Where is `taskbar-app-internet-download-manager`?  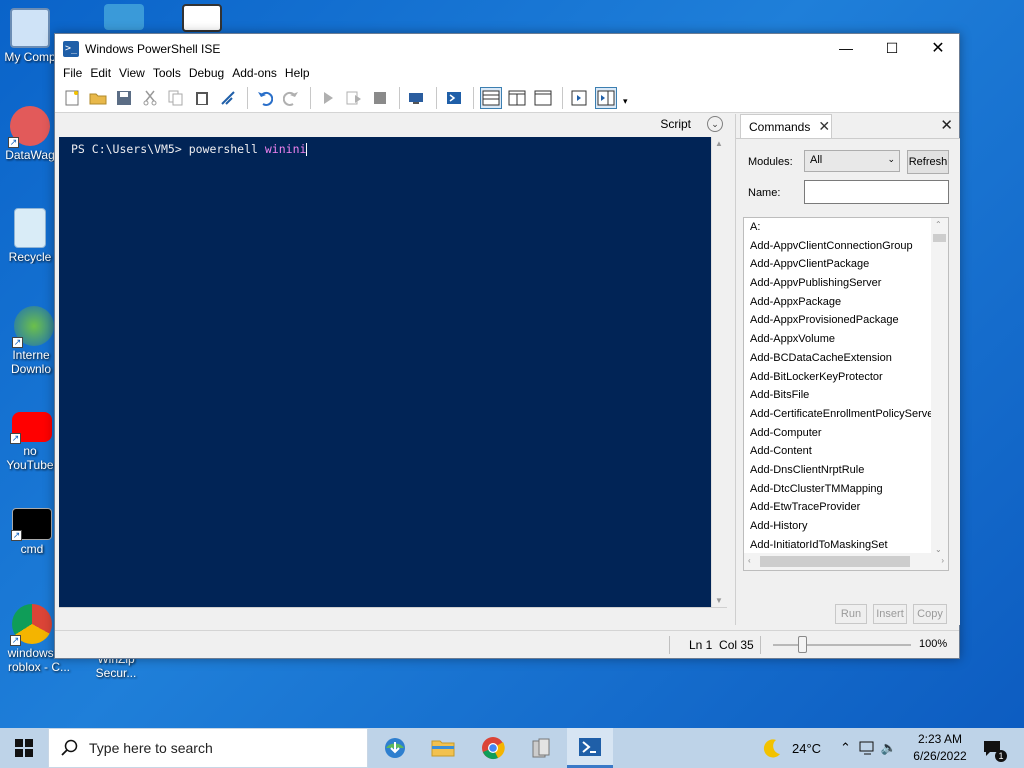
taskbar-app-internet-download-manager is located at coordinates (395, 748).